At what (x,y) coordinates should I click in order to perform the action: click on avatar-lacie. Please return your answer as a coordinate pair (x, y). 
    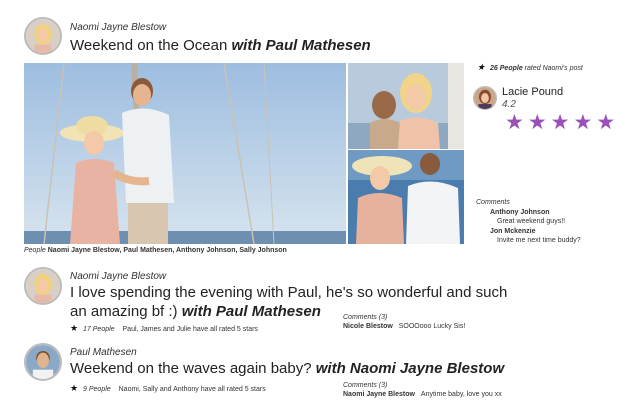
    Looking at the image, I should click on (485, 98).